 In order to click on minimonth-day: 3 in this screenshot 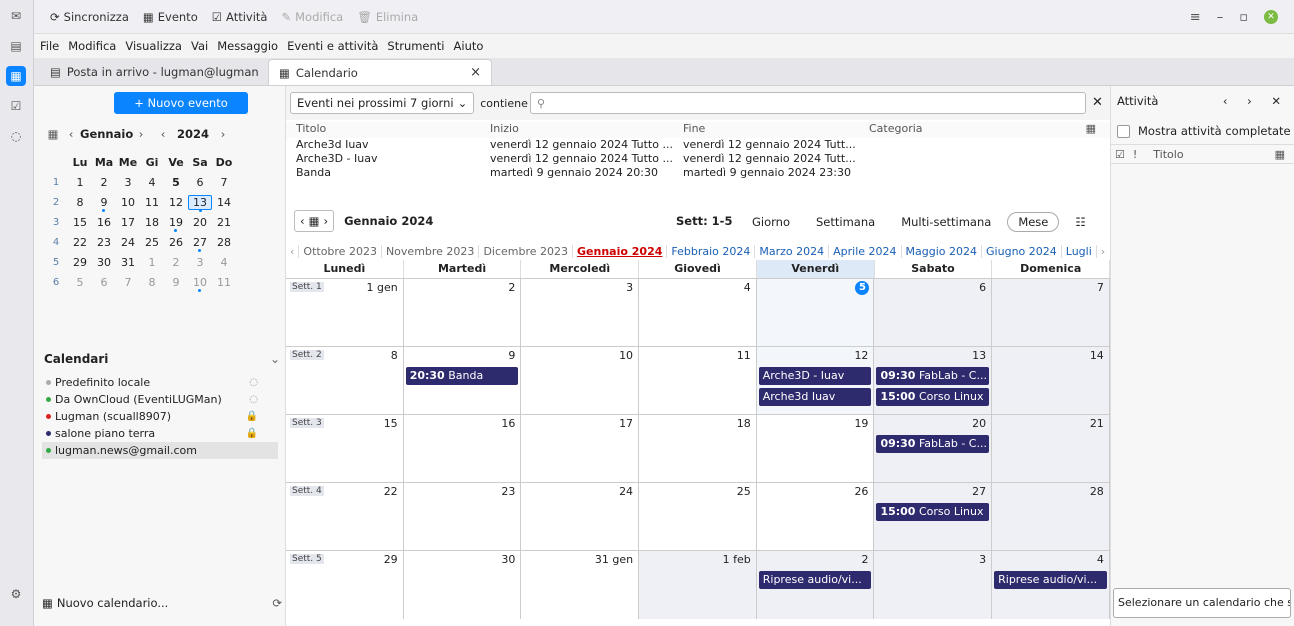, I will do `click(200, 262)`.